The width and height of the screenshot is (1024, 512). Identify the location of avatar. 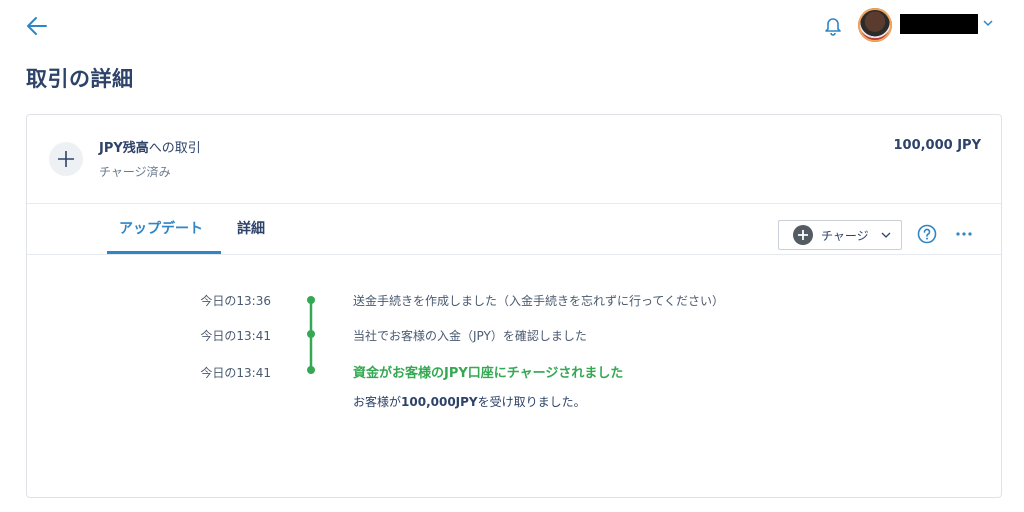
(875, 25).